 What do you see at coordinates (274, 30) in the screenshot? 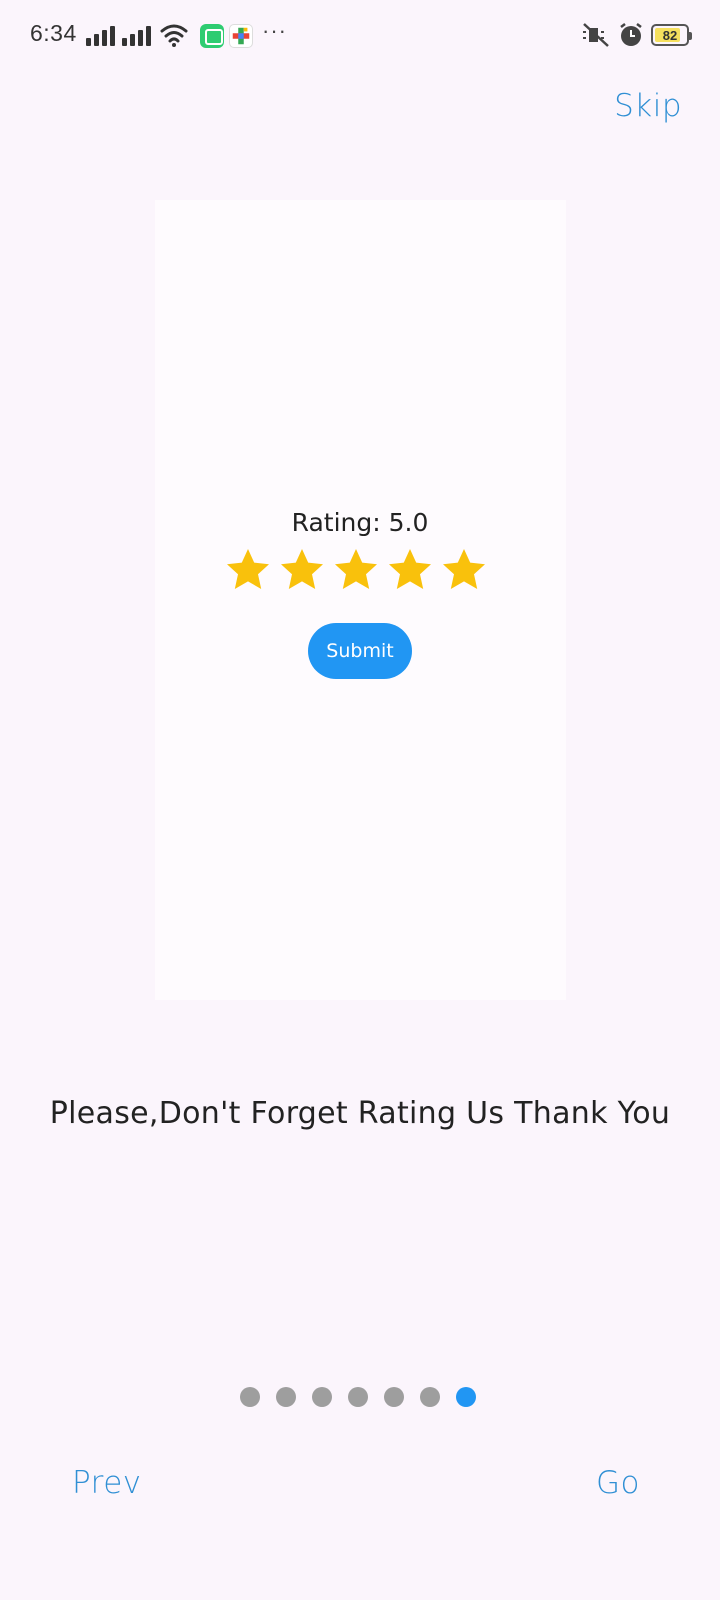
I see `more-icon: ···` at bounding box center [274, 30].